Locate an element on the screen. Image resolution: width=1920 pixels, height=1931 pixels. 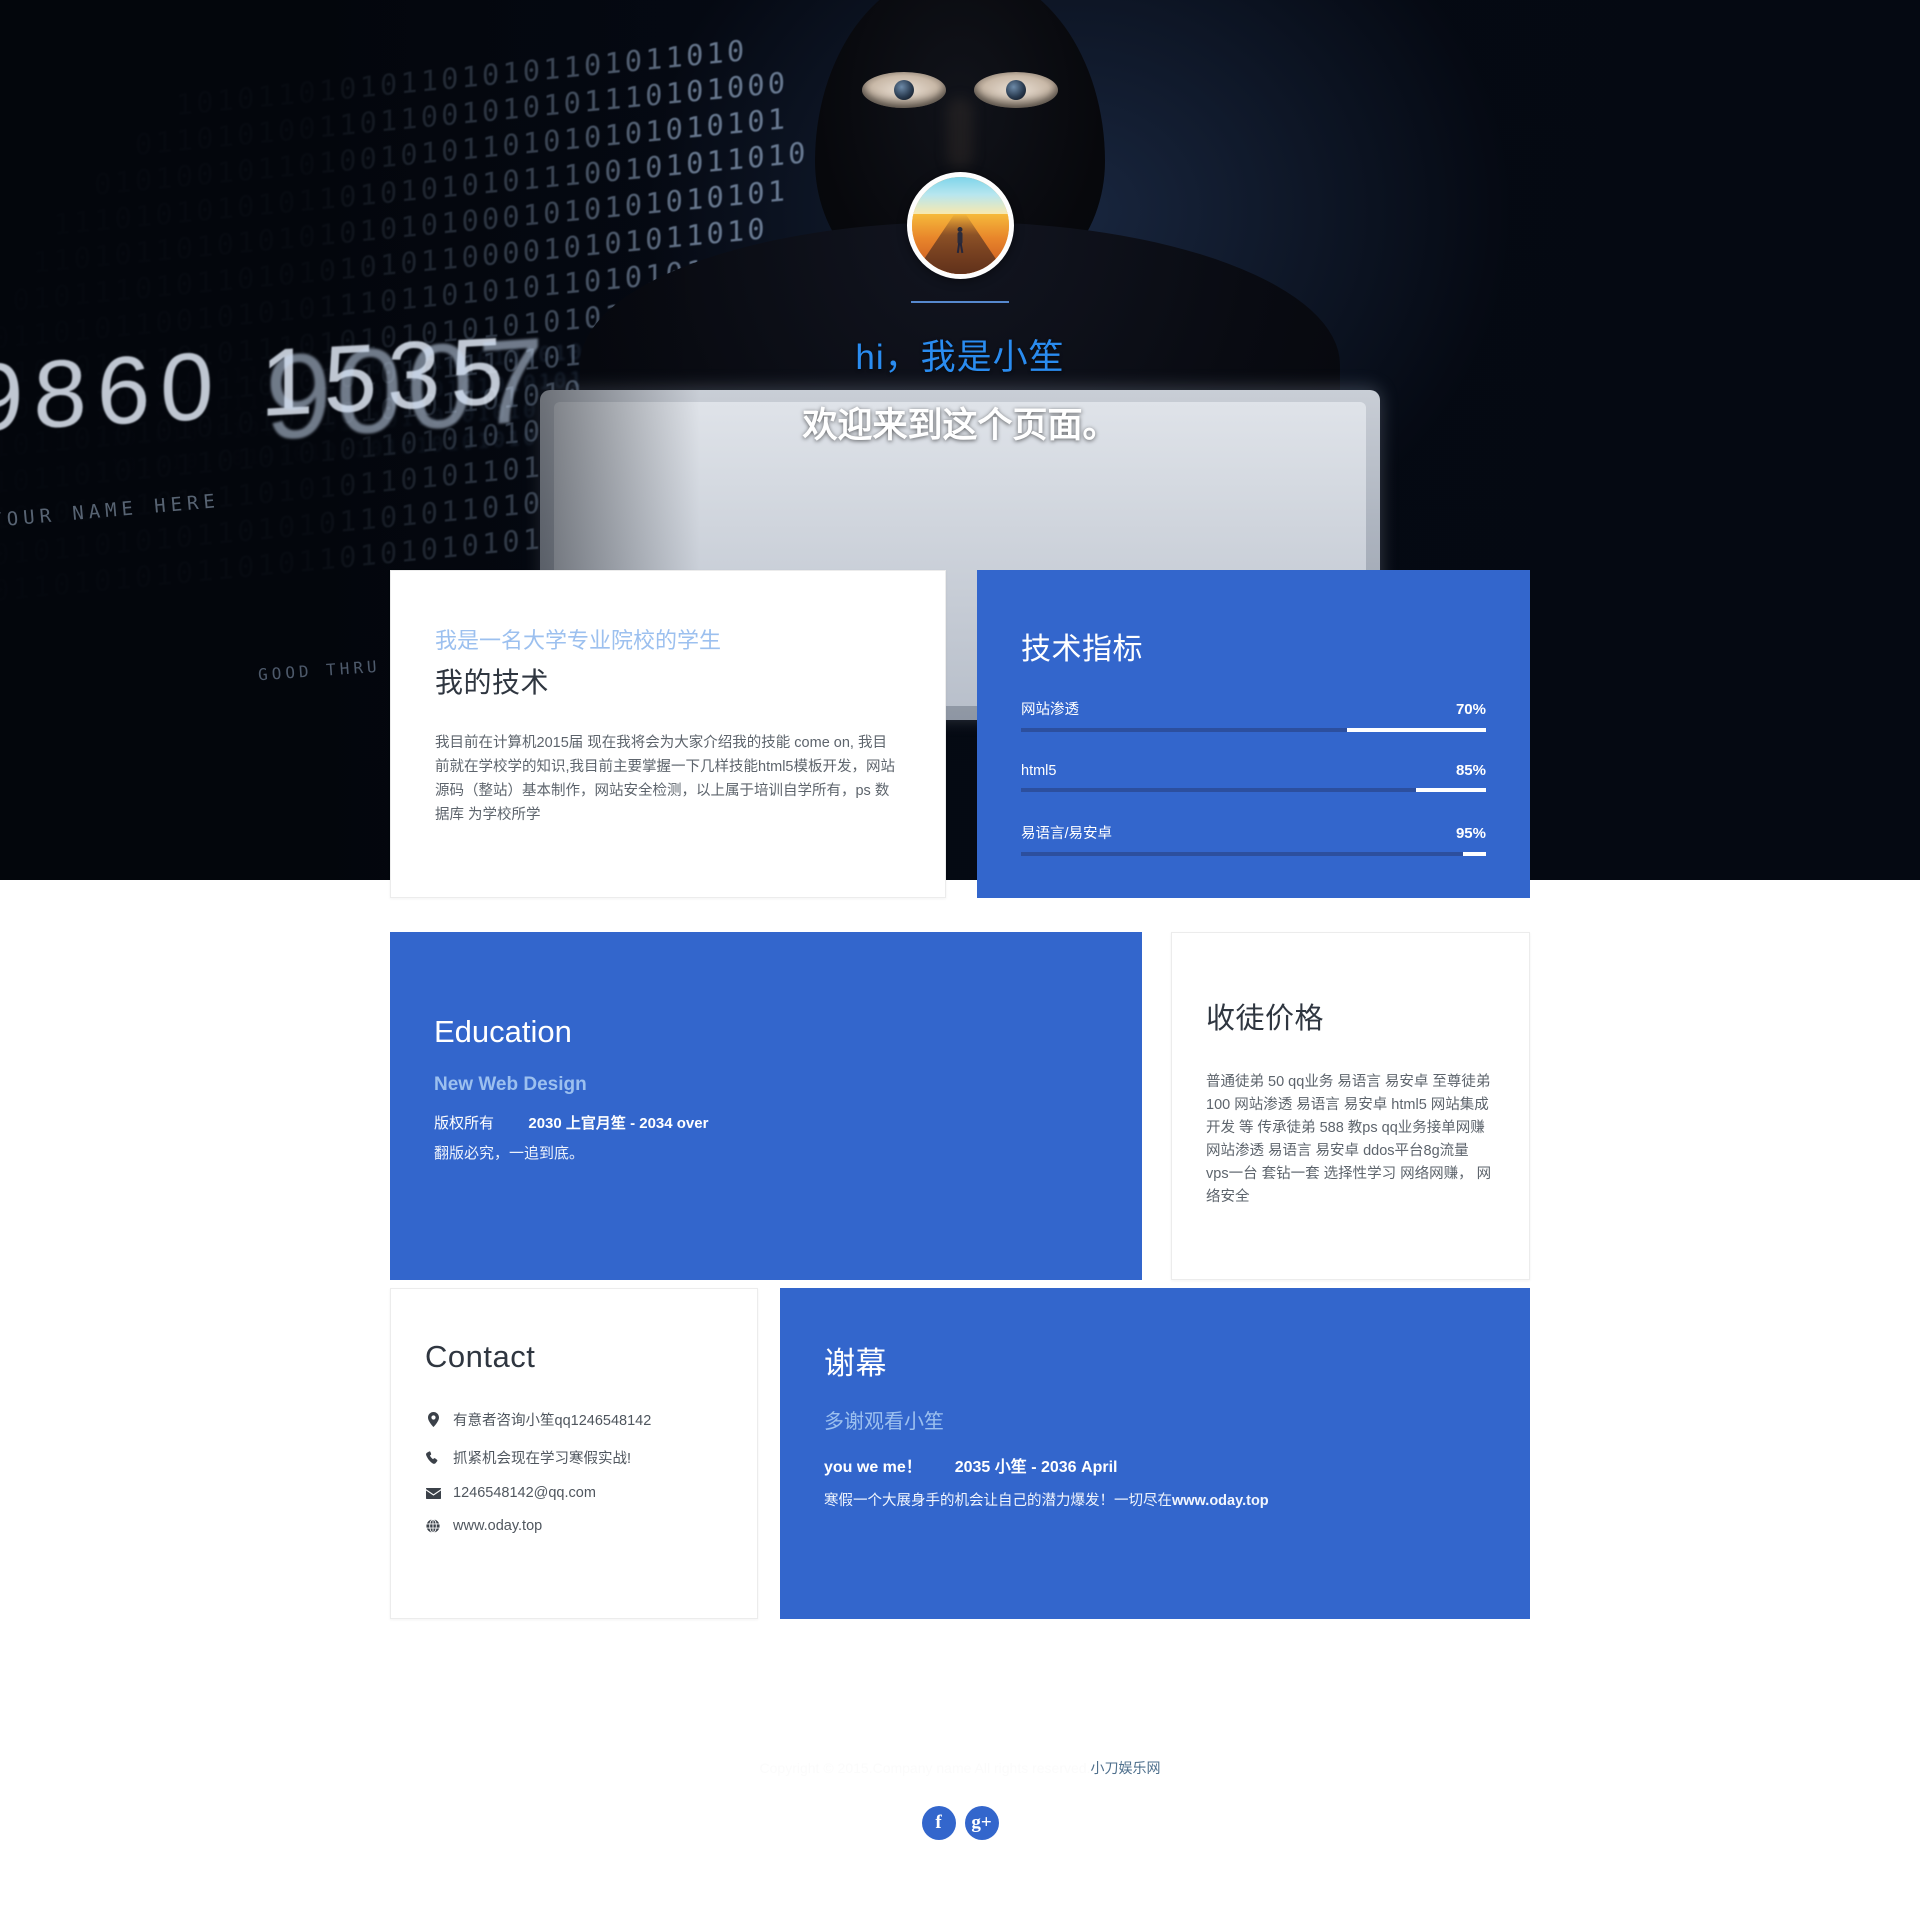
contact-row-address: 有意者咨询小笙qq1246548142 is located at coordinates (574, 1419).